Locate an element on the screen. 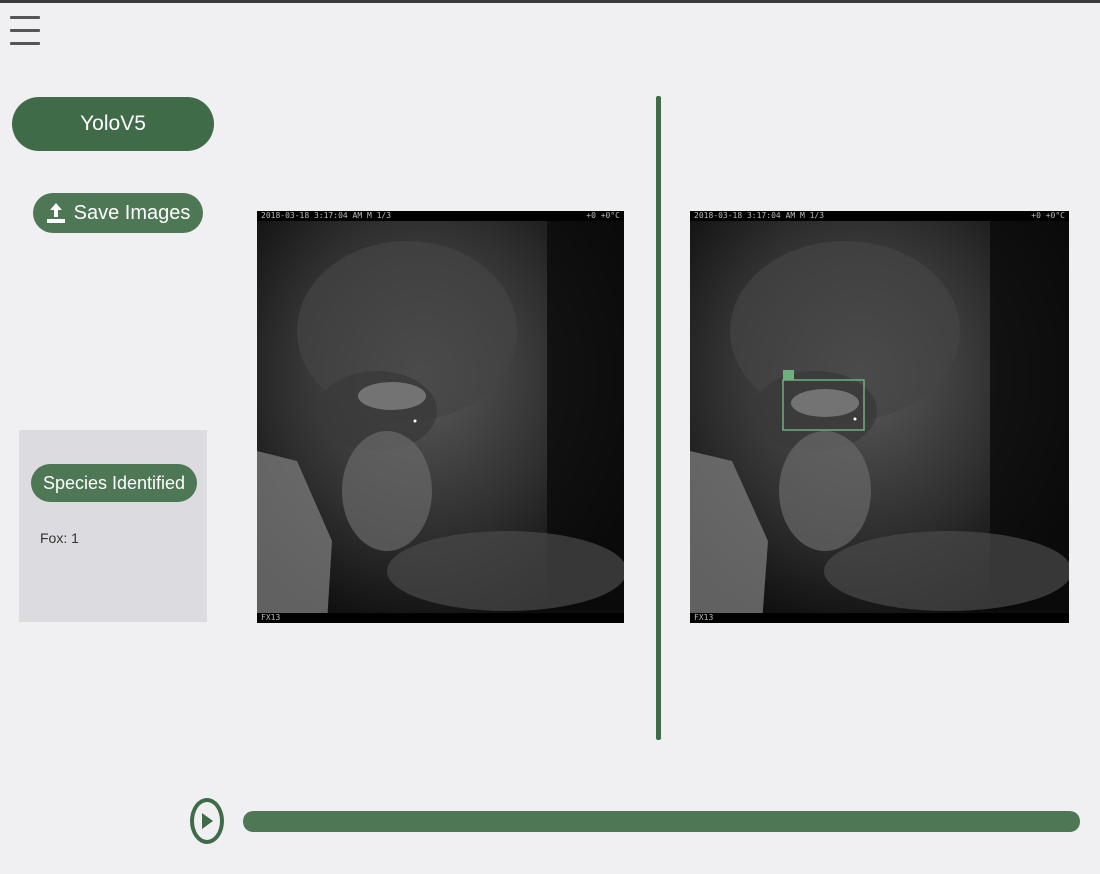 This screenshot has height=874, width=1100. species-panel: Species Identified Fox: 1 is located at coordinates (113, 526).